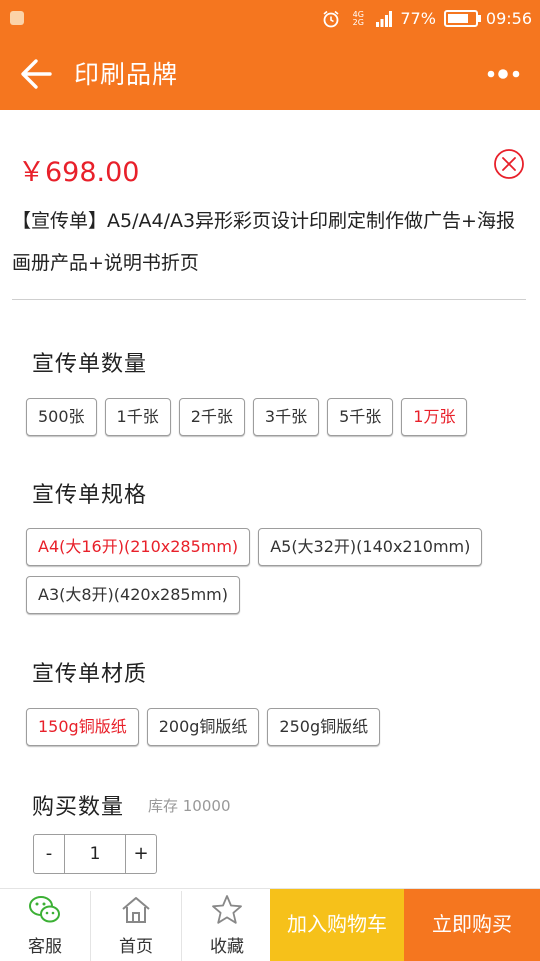 Image resolution: width=540 pixels, height=961 pixels. I want to click on quantity-stepper: - 1 +, so click(95, 854).